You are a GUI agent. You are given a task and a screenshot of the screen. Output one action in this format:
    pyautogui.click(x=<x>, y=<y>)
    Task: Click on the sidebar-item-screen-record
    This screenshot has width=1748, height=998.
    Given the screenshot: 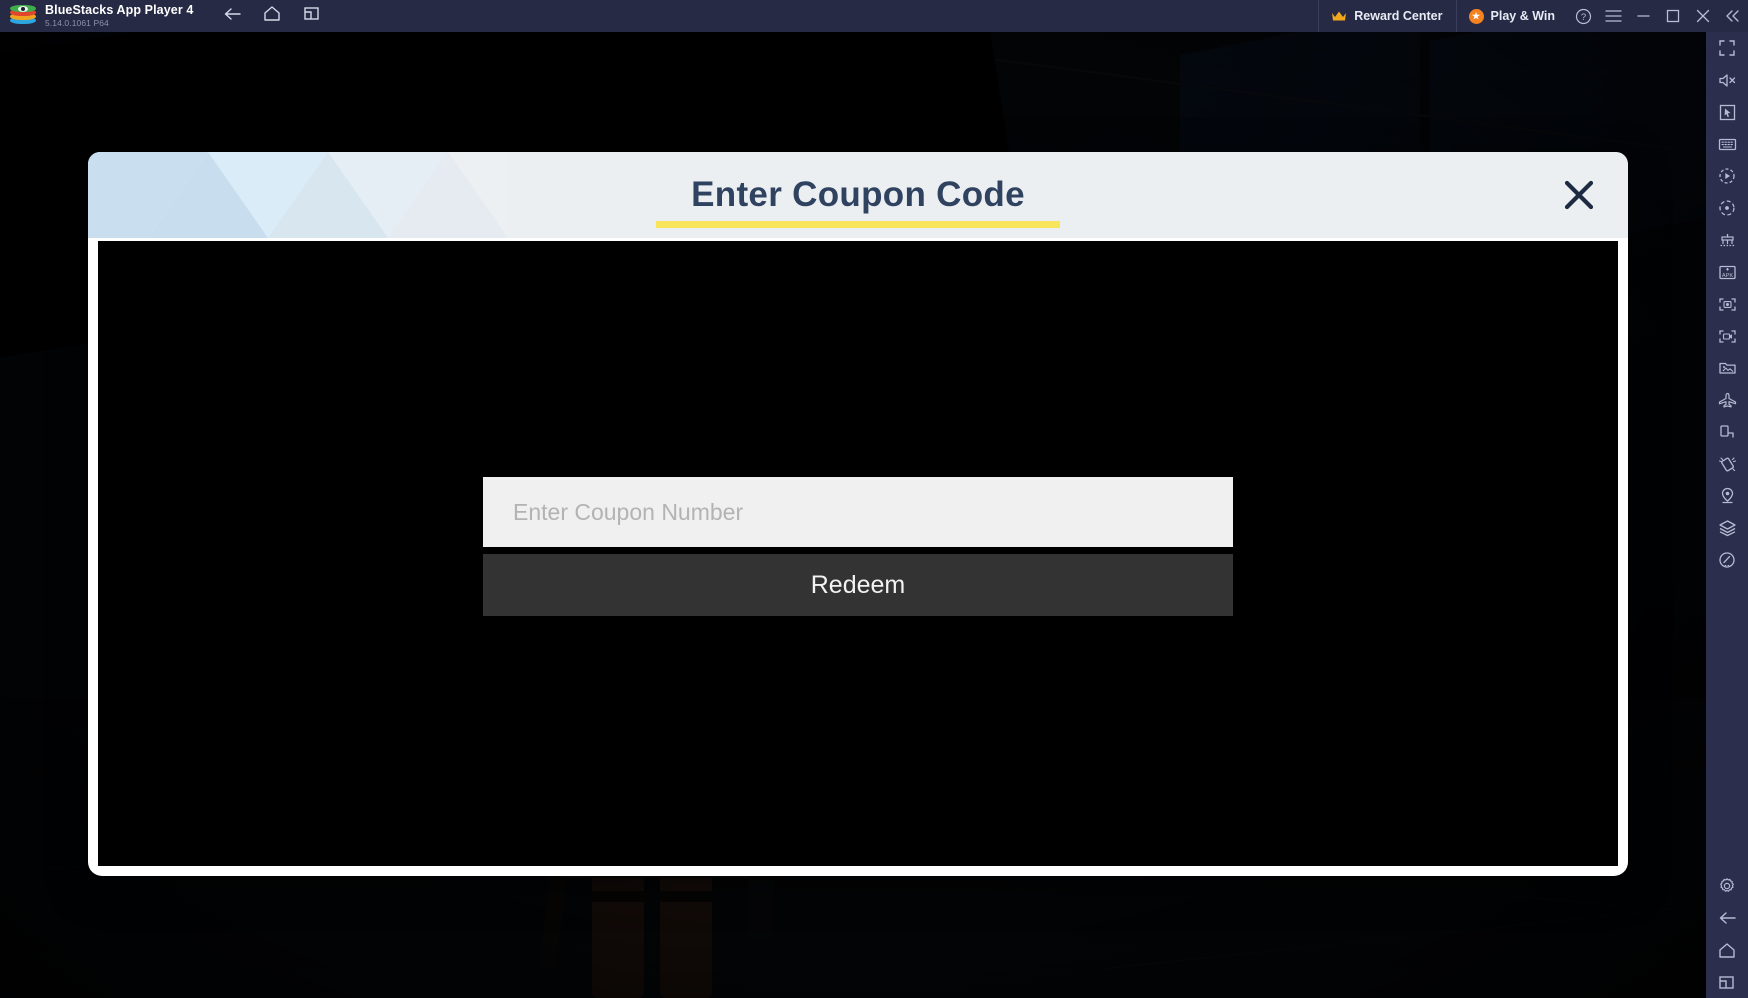 What is the action you would take?
    pyautogui.click(x=1727, y=336)
    